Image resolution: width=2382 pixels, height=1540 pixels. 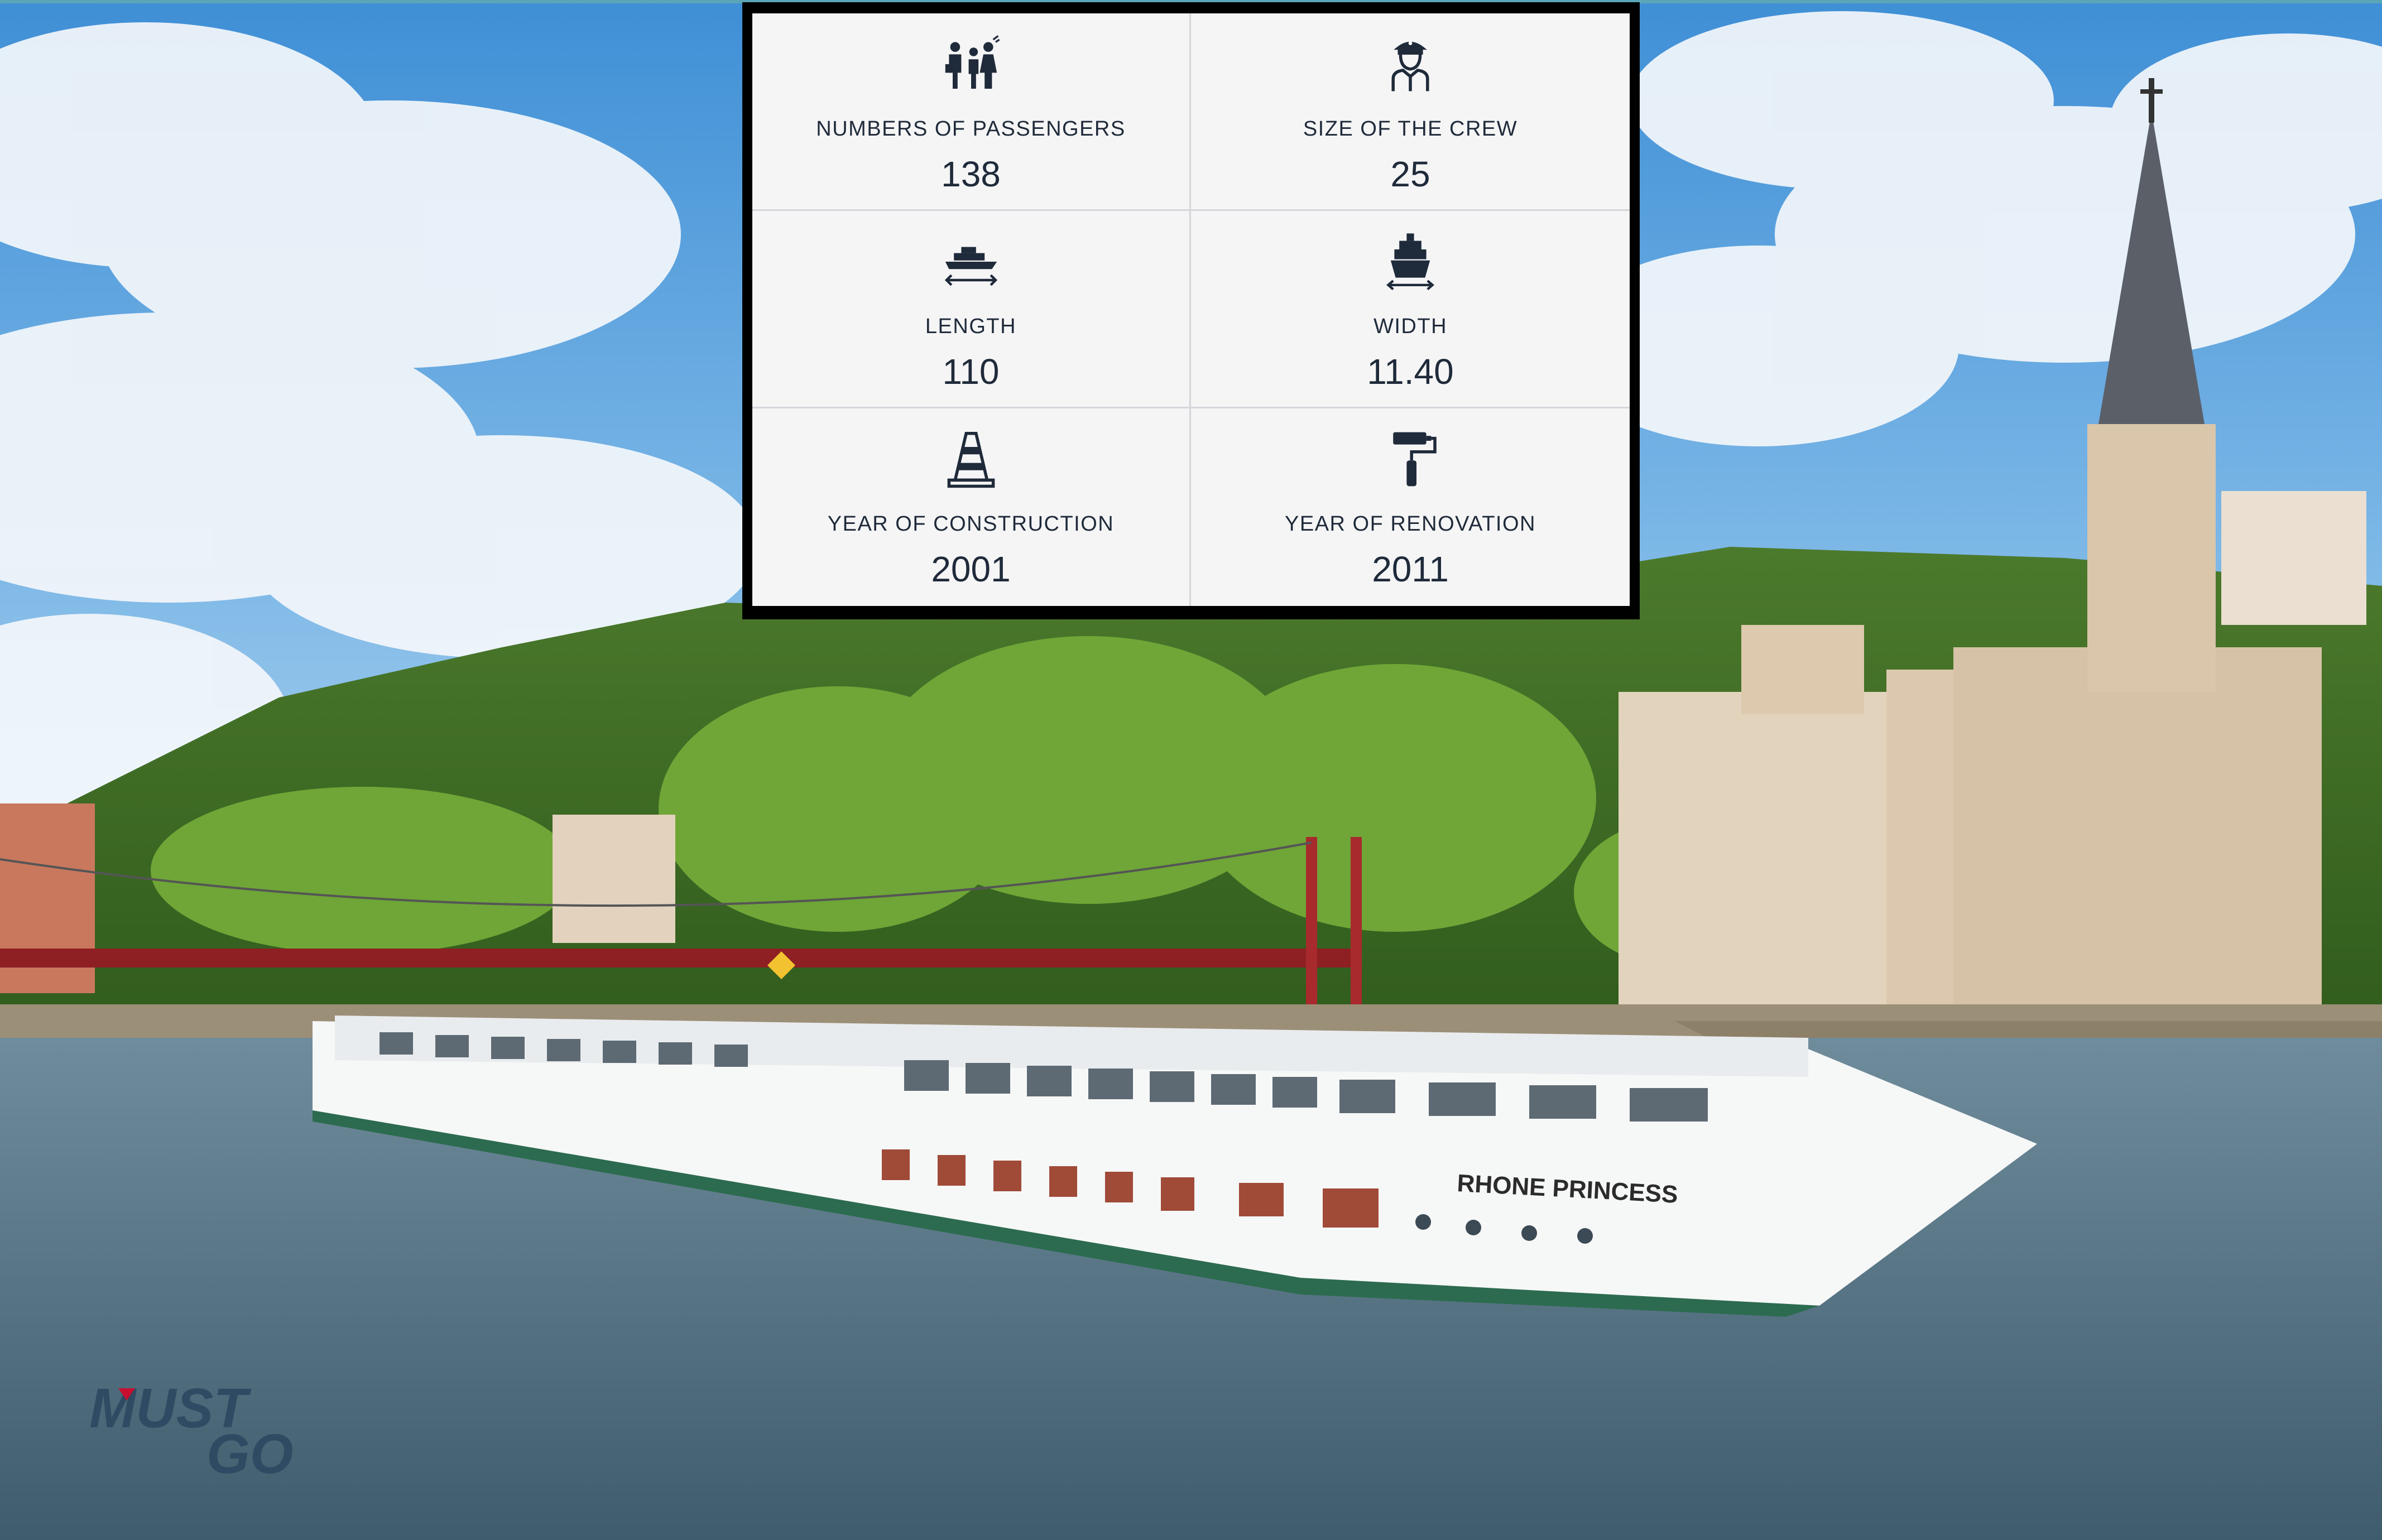 I want to click on spec-label: SIZE OF THE CREW, so click(x=1410, y=129).